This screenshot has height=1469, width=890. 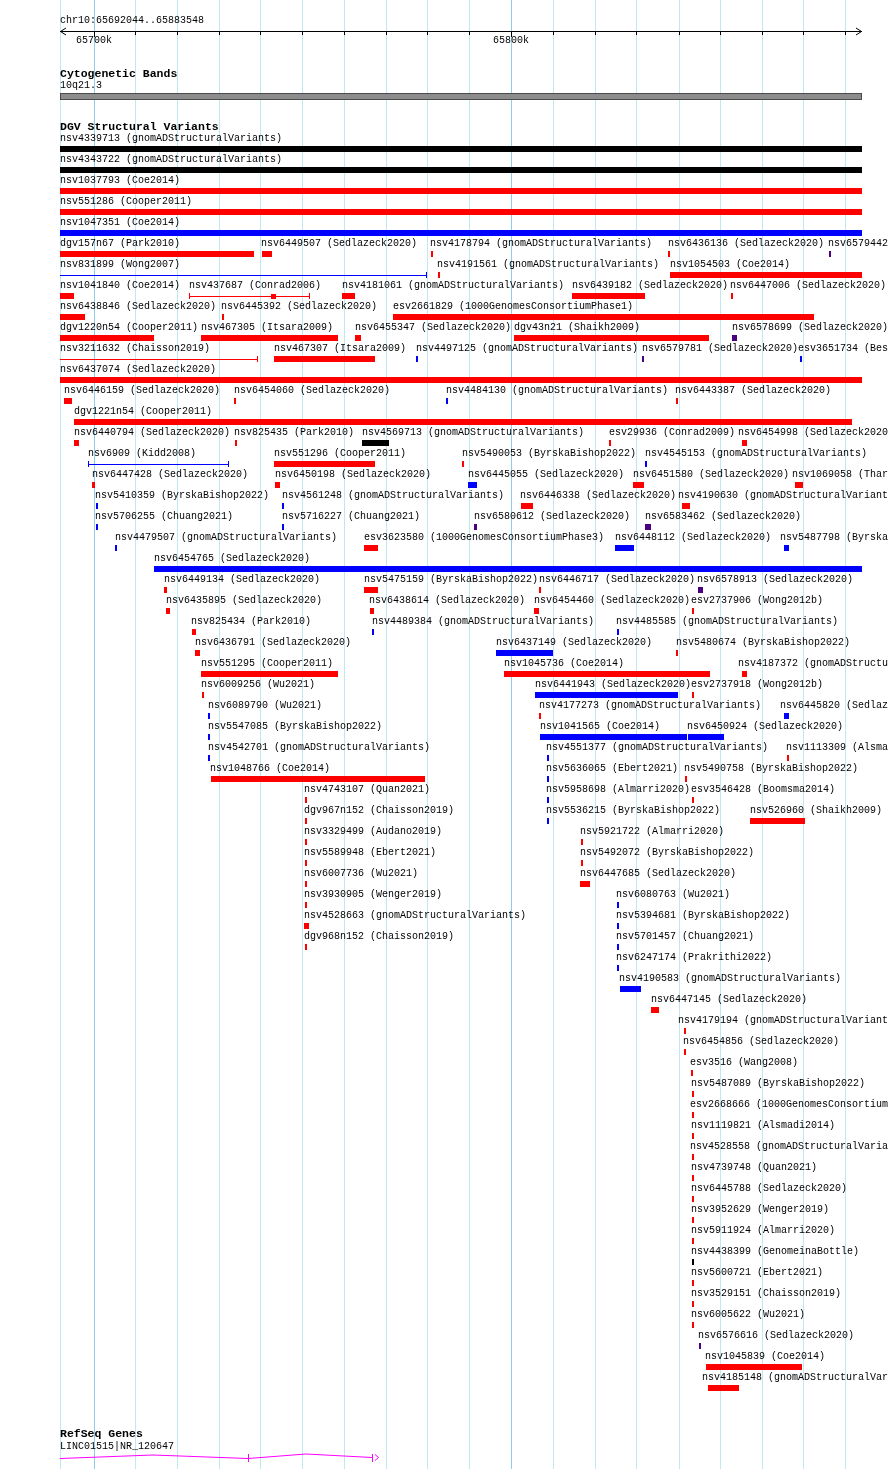 I want to click on variant-label: nsv4479507 (gnomADStructuralVariants), so click(x=226, y=538).